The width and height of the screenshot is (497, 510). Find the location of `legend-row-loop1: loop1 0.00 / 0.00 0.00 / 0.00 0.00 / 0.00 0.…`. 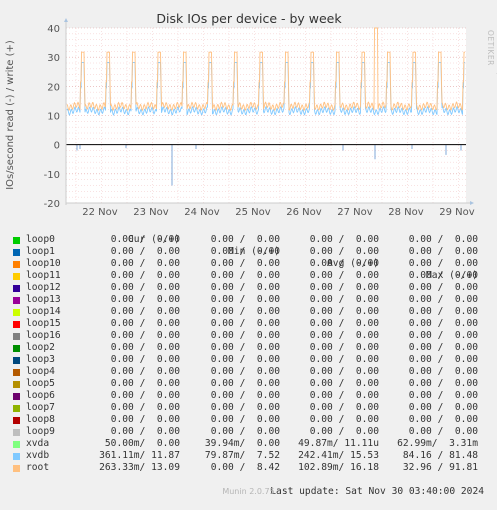

legend-row-loop1: loop1 0.00 / 0.00 0.00 / 0.00 0.00 / 0.00 0.… is located at coordinates (248, 252).